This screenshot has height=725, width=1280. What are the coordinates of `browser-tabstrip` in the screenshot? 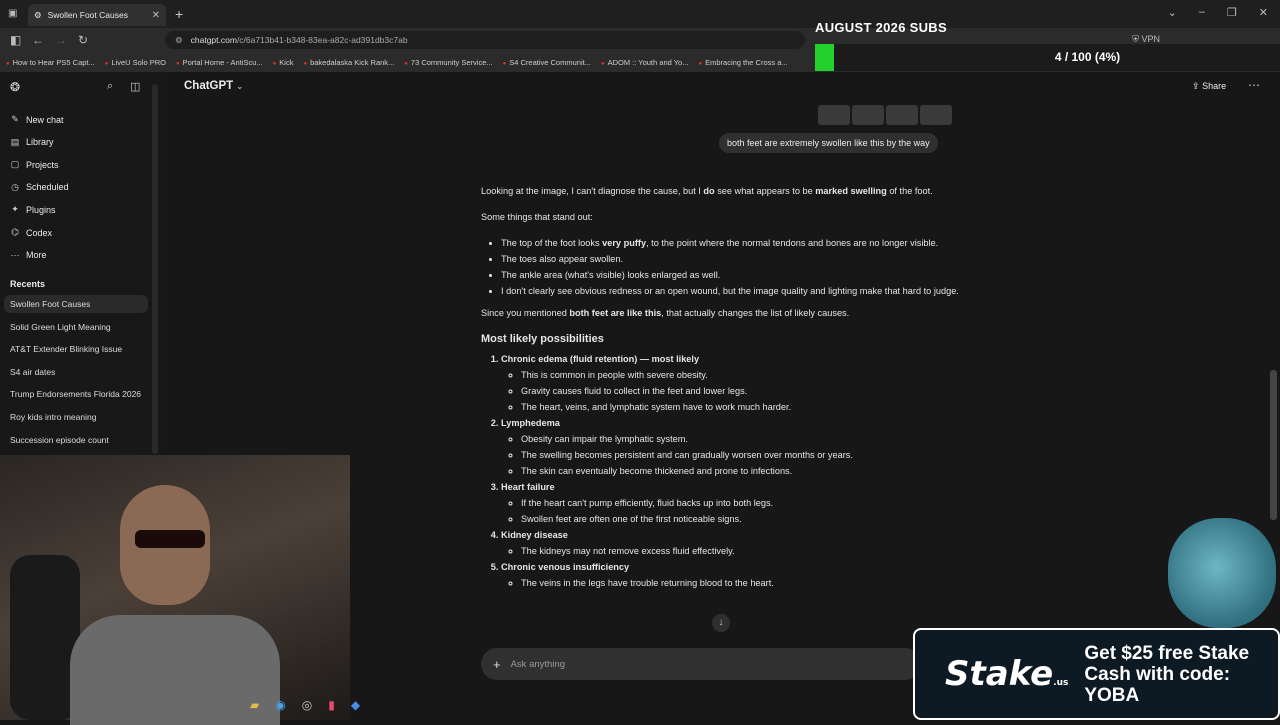 It's located at (640, 14).